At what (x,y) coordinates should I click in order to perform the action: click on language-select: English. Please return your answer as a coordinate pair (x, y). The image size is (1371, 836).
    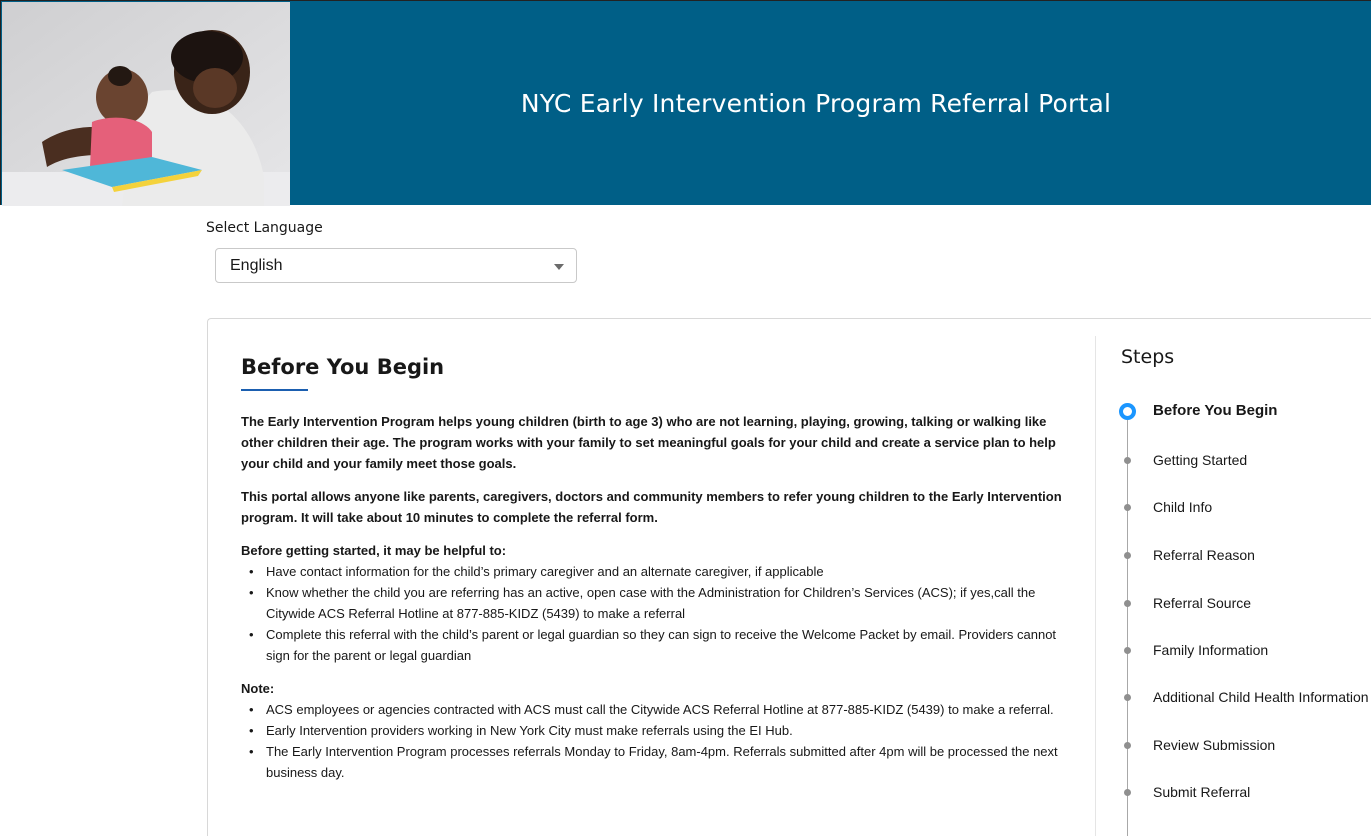
    Looking at the image, I should click on (396, 265).